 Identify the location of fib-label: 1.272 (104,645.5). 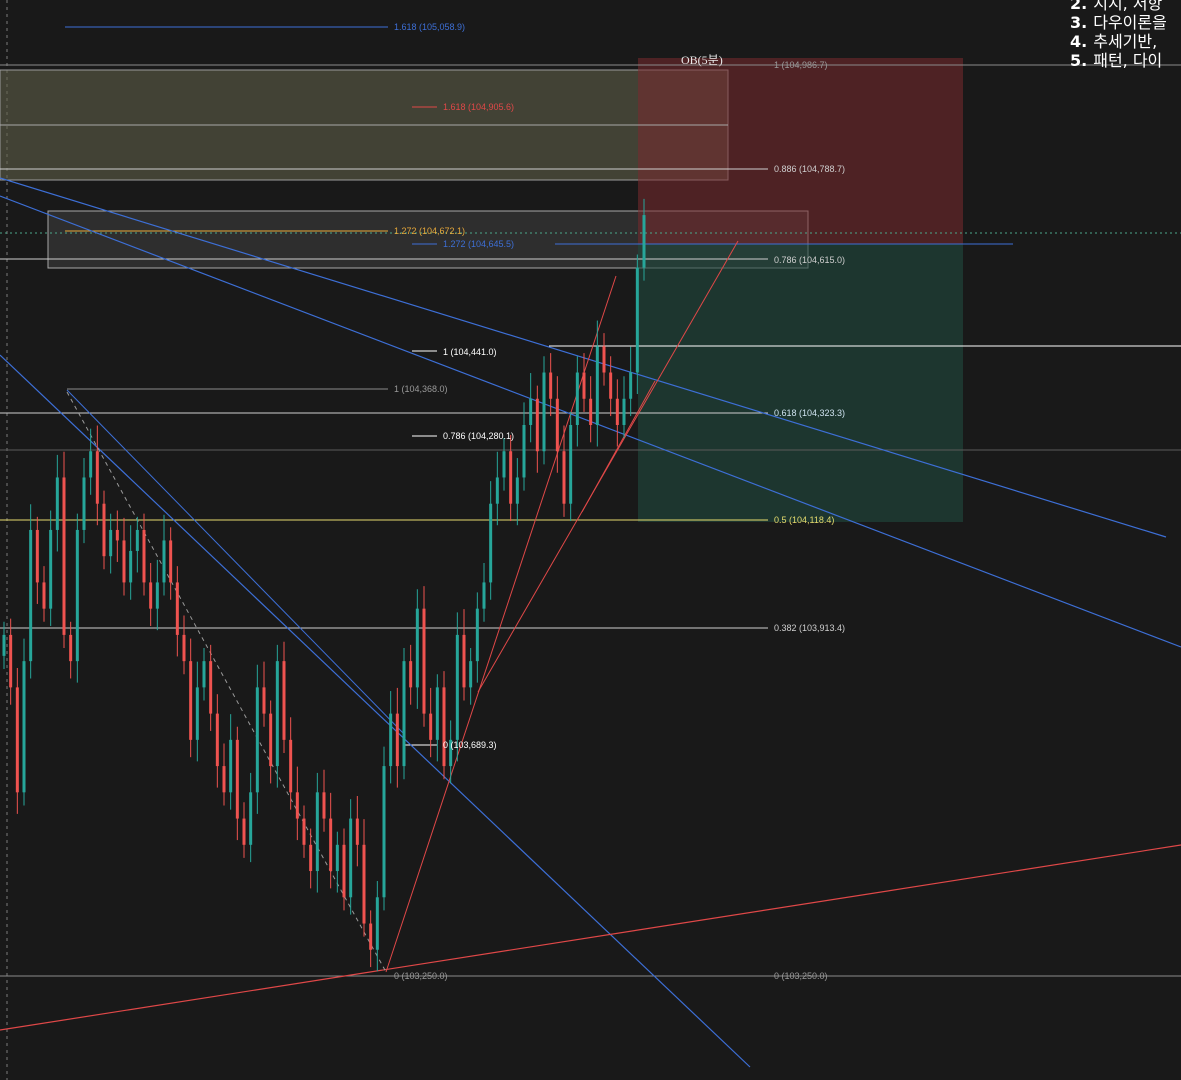
(478, 244).